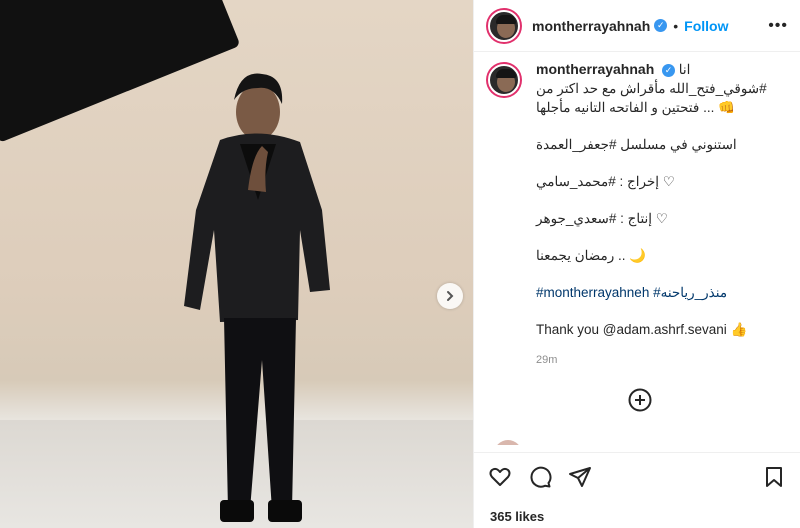 The width and height of the screenshot is (800, 528). I want to click on comment-avatar, so click(508, 442).